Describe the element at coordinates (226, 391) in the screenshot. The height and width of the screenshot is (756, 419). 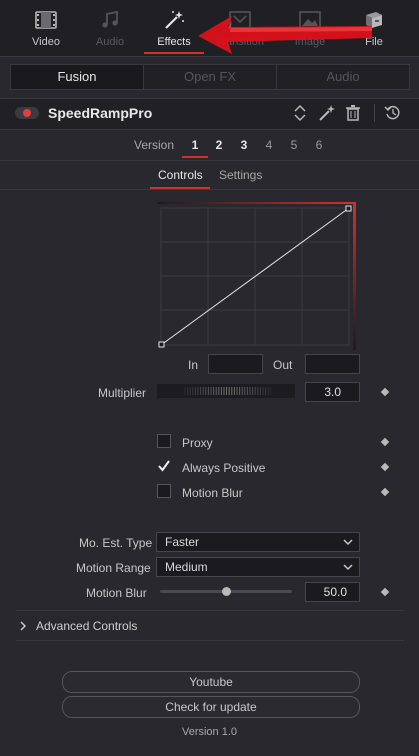
I see `multiplier-jog-wheel` at that location.